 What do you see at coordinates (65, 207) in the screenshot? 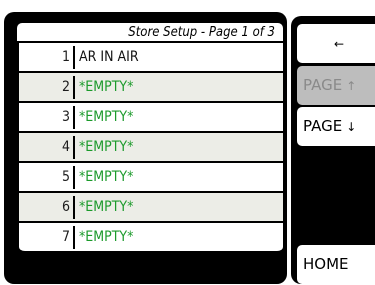
I see `row-number: 6` at bounding box center [65, 207].